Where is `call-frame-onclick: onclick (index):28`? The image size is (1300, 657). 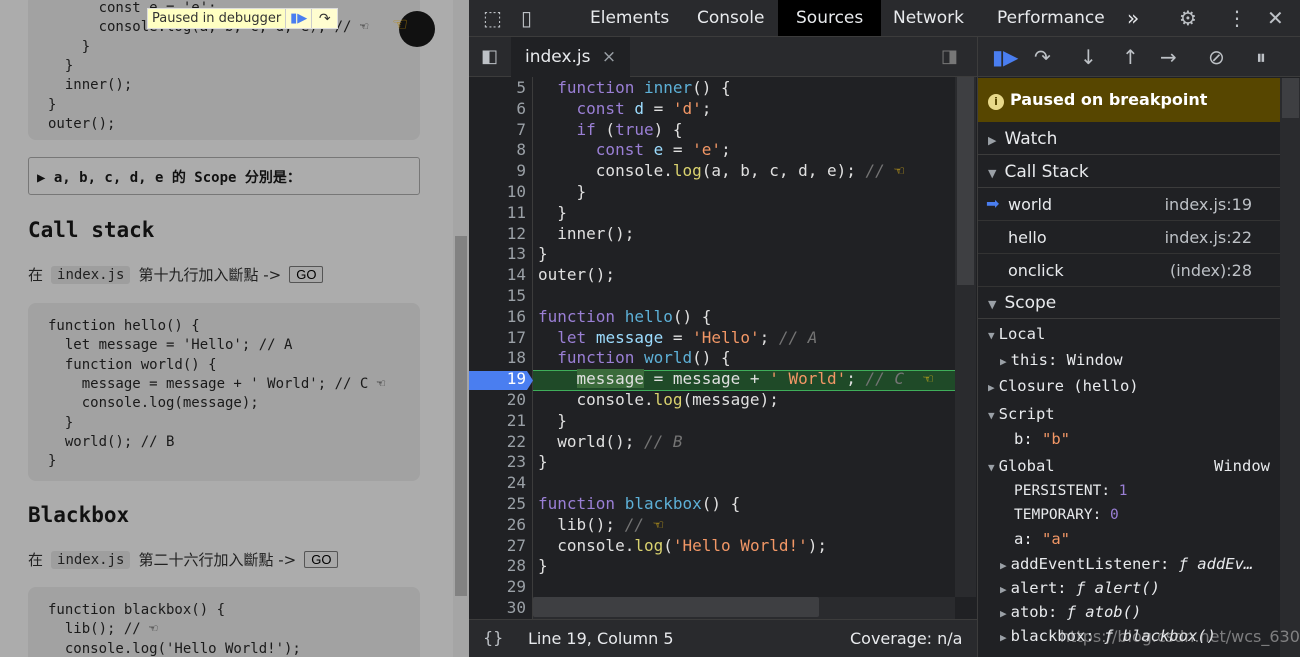 call-frame-onclick: onclick (index):28 is located at coordinates (1129, 271).